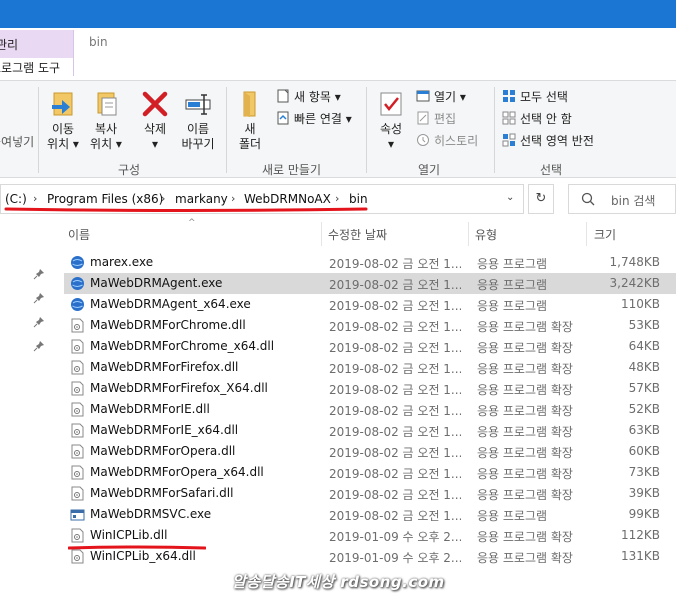 This screenshot has height=604, width=676. What do you see at coordinates (201, 199) in the screenshot?
I see `breadcrumb-markany: markany` at bounding box center [201, 199].